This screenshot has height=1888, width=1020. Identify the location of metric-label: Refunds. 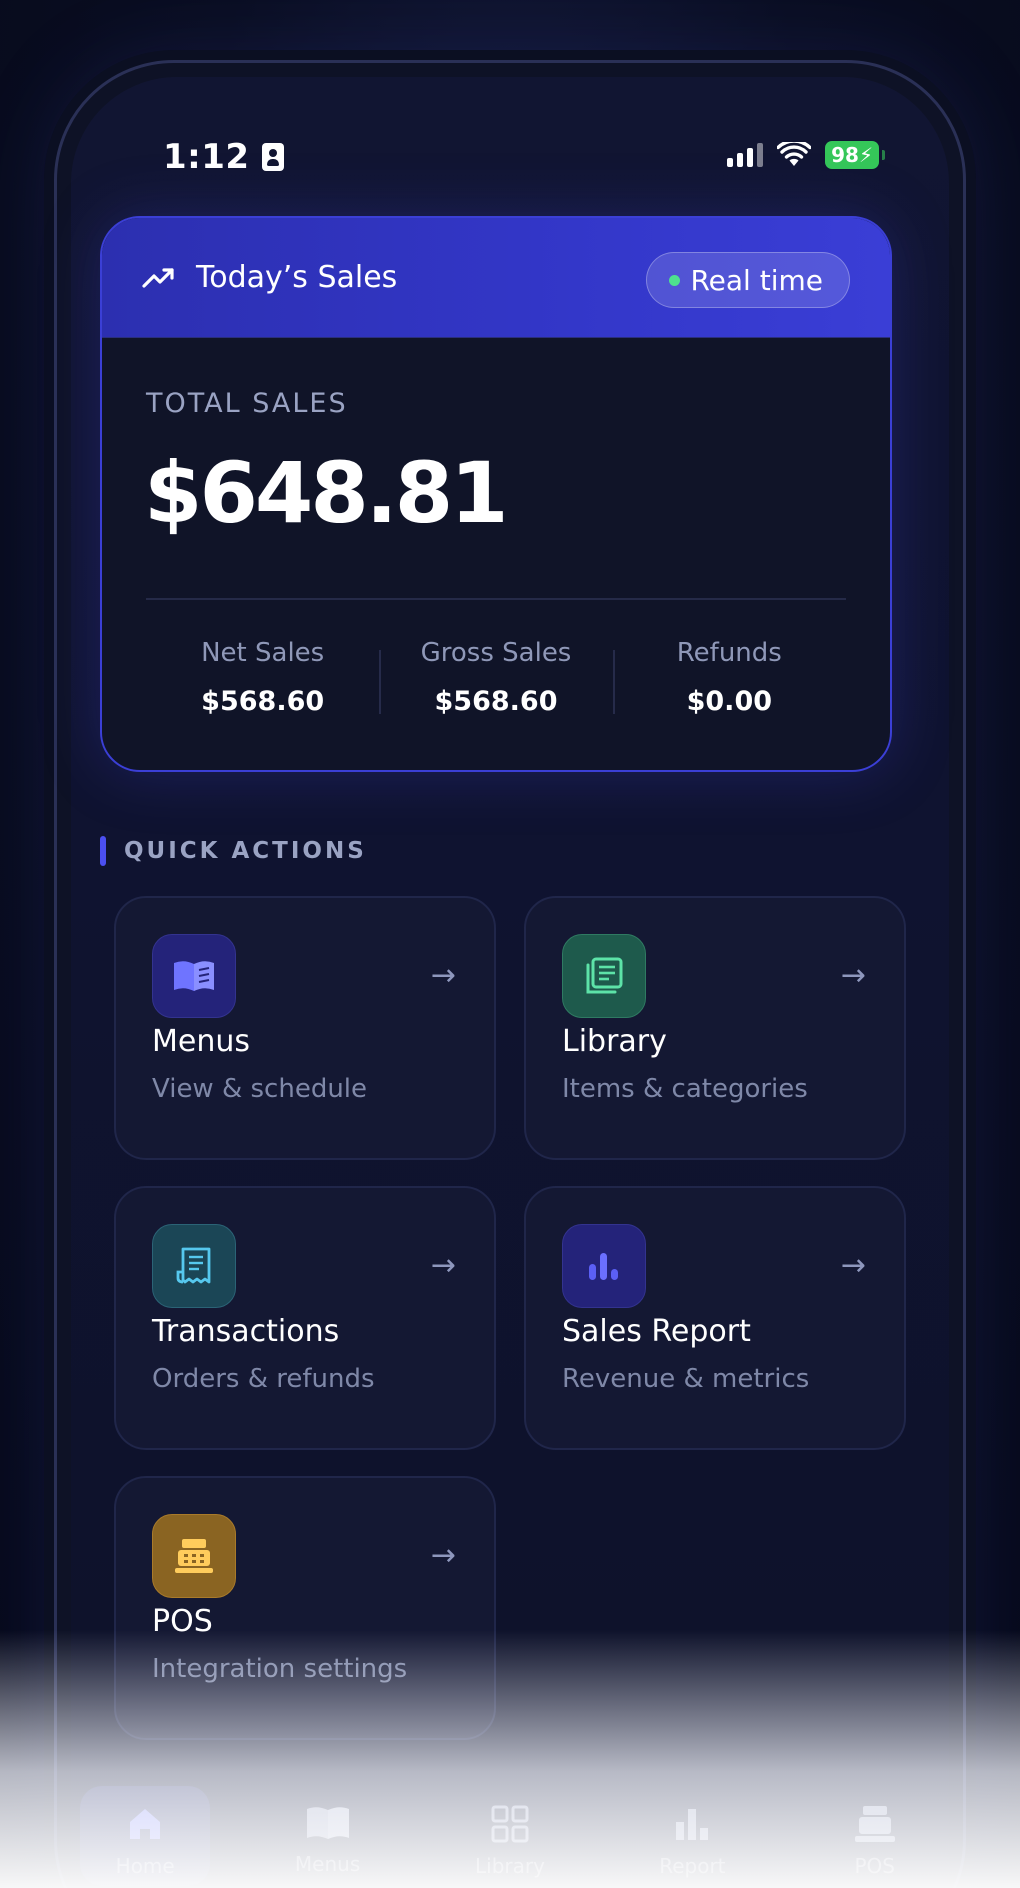
(729, 653).